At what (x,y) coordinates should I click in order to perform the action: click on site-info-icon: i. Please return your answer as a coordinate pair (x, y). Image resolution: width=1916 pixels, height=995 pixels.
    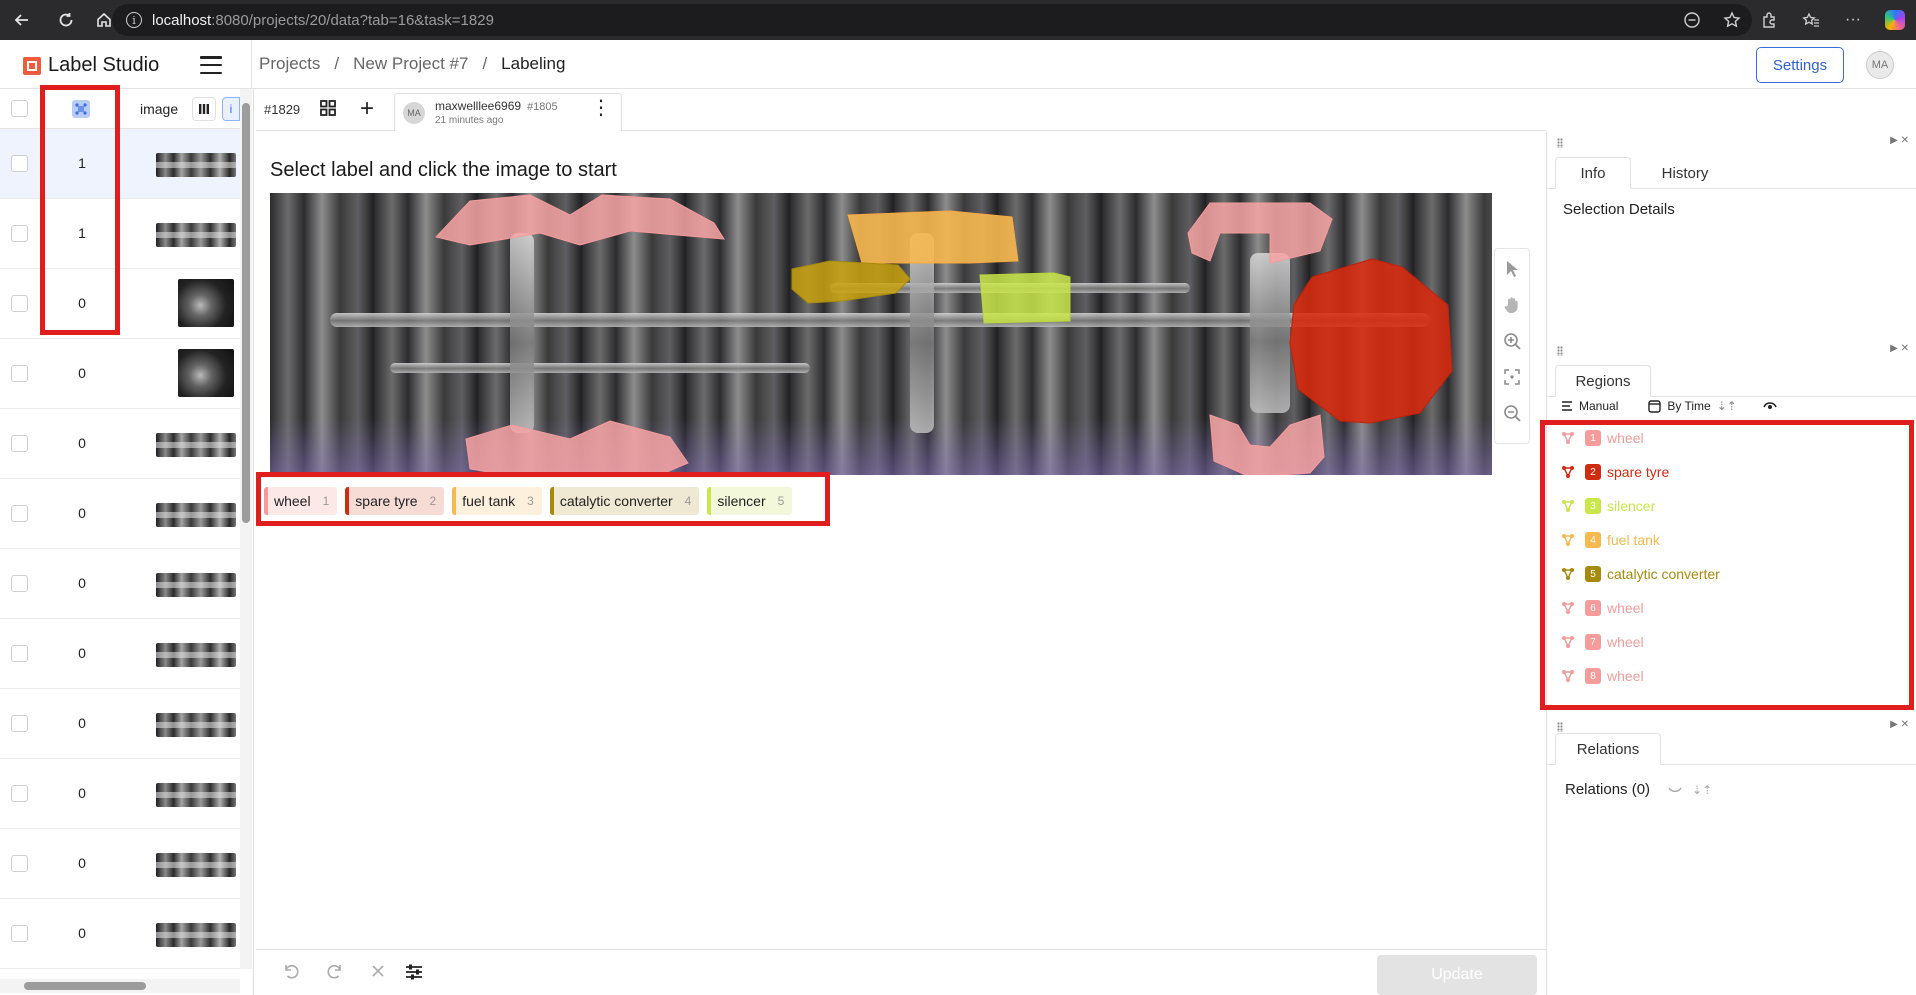
    Looking at the image, I should click on (134, 20).